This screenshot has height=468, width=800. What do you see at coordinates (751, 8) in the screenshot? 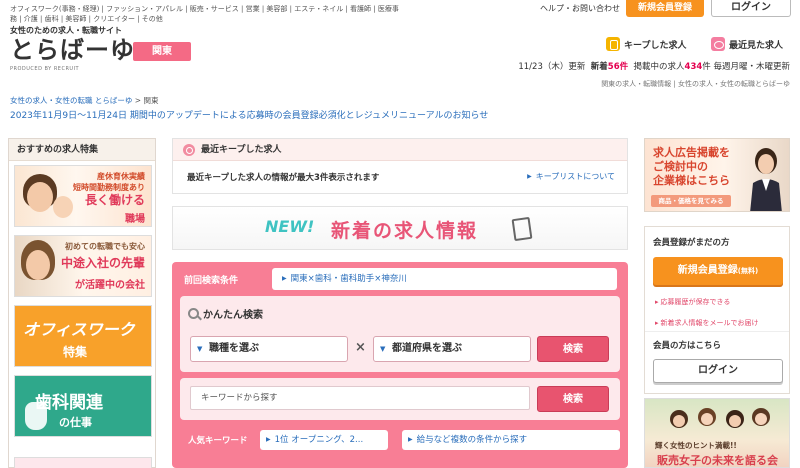
I see `login-button-top: ログイン` at bounding box center [751, 8].